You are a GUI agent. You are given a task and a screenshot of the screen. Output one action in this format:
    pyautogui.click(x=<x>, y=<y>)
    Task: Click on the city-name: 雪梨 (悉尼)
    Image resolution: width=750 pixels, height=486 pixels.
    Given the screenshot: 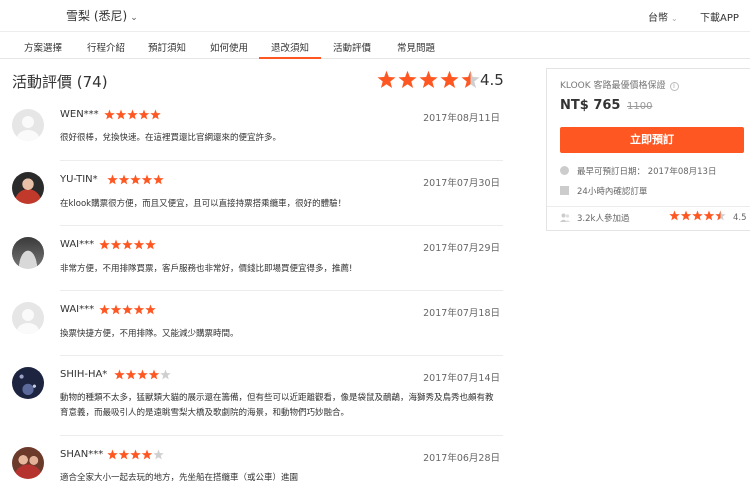 What is the action you would take?
    pyautogui.click(x=97, y=16)
    